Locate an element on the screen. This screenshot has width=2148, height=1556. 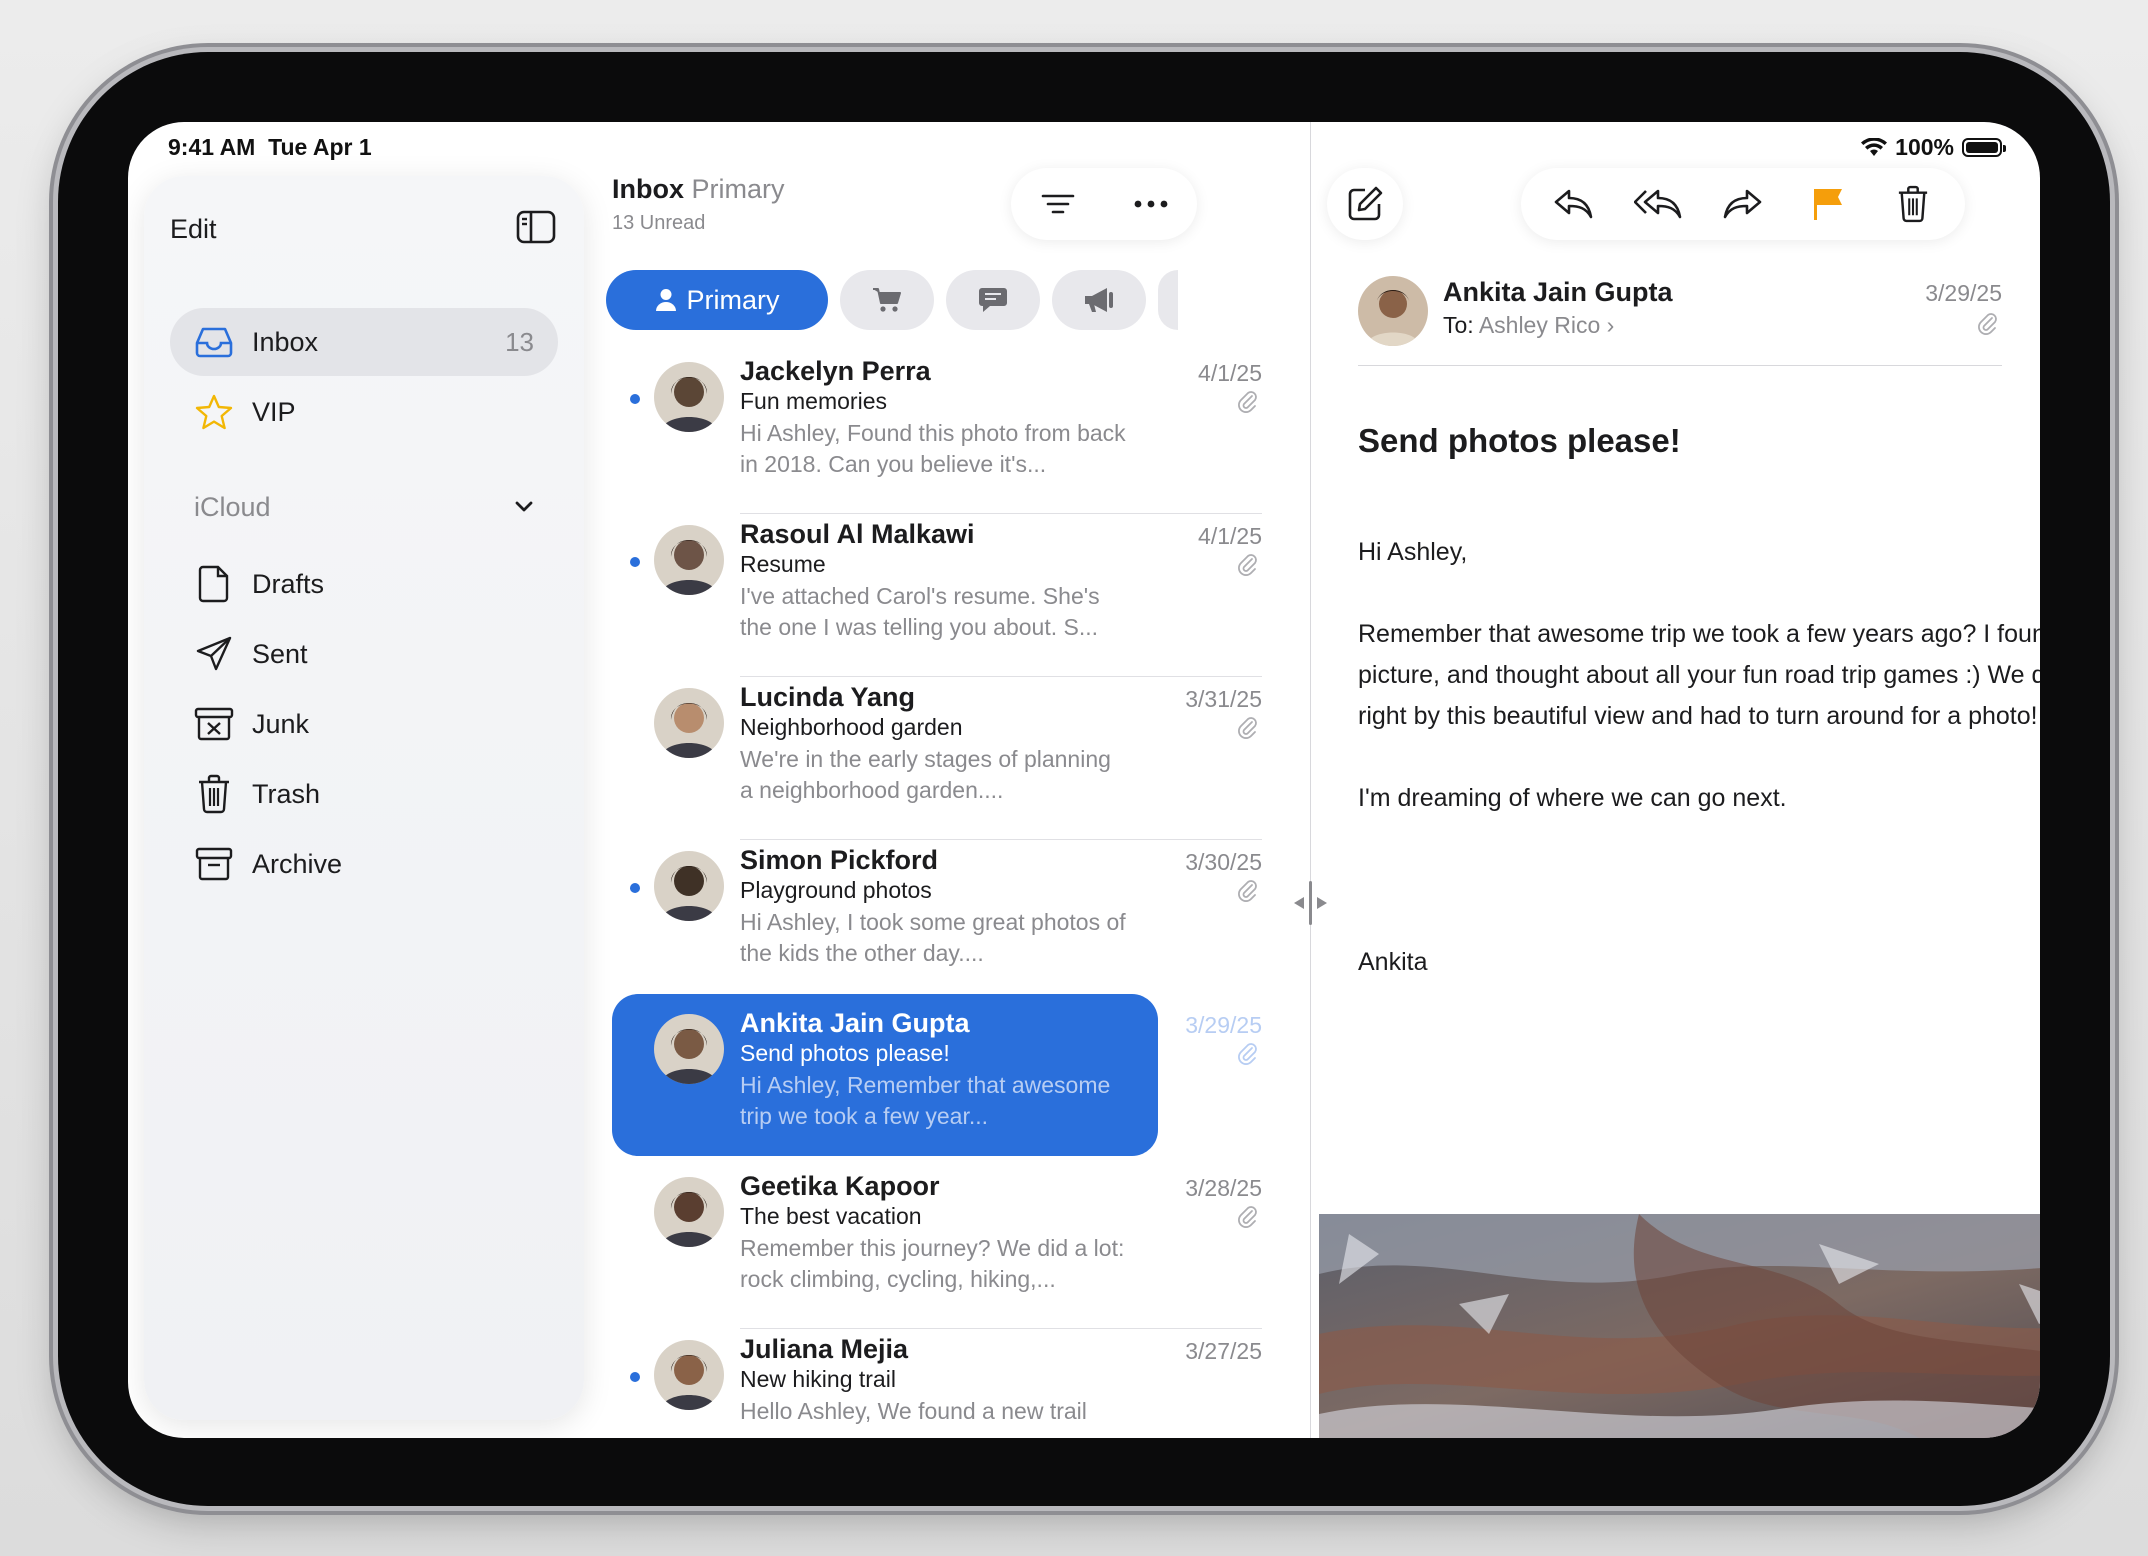
compose-button is located at coordinates (1365, 204).